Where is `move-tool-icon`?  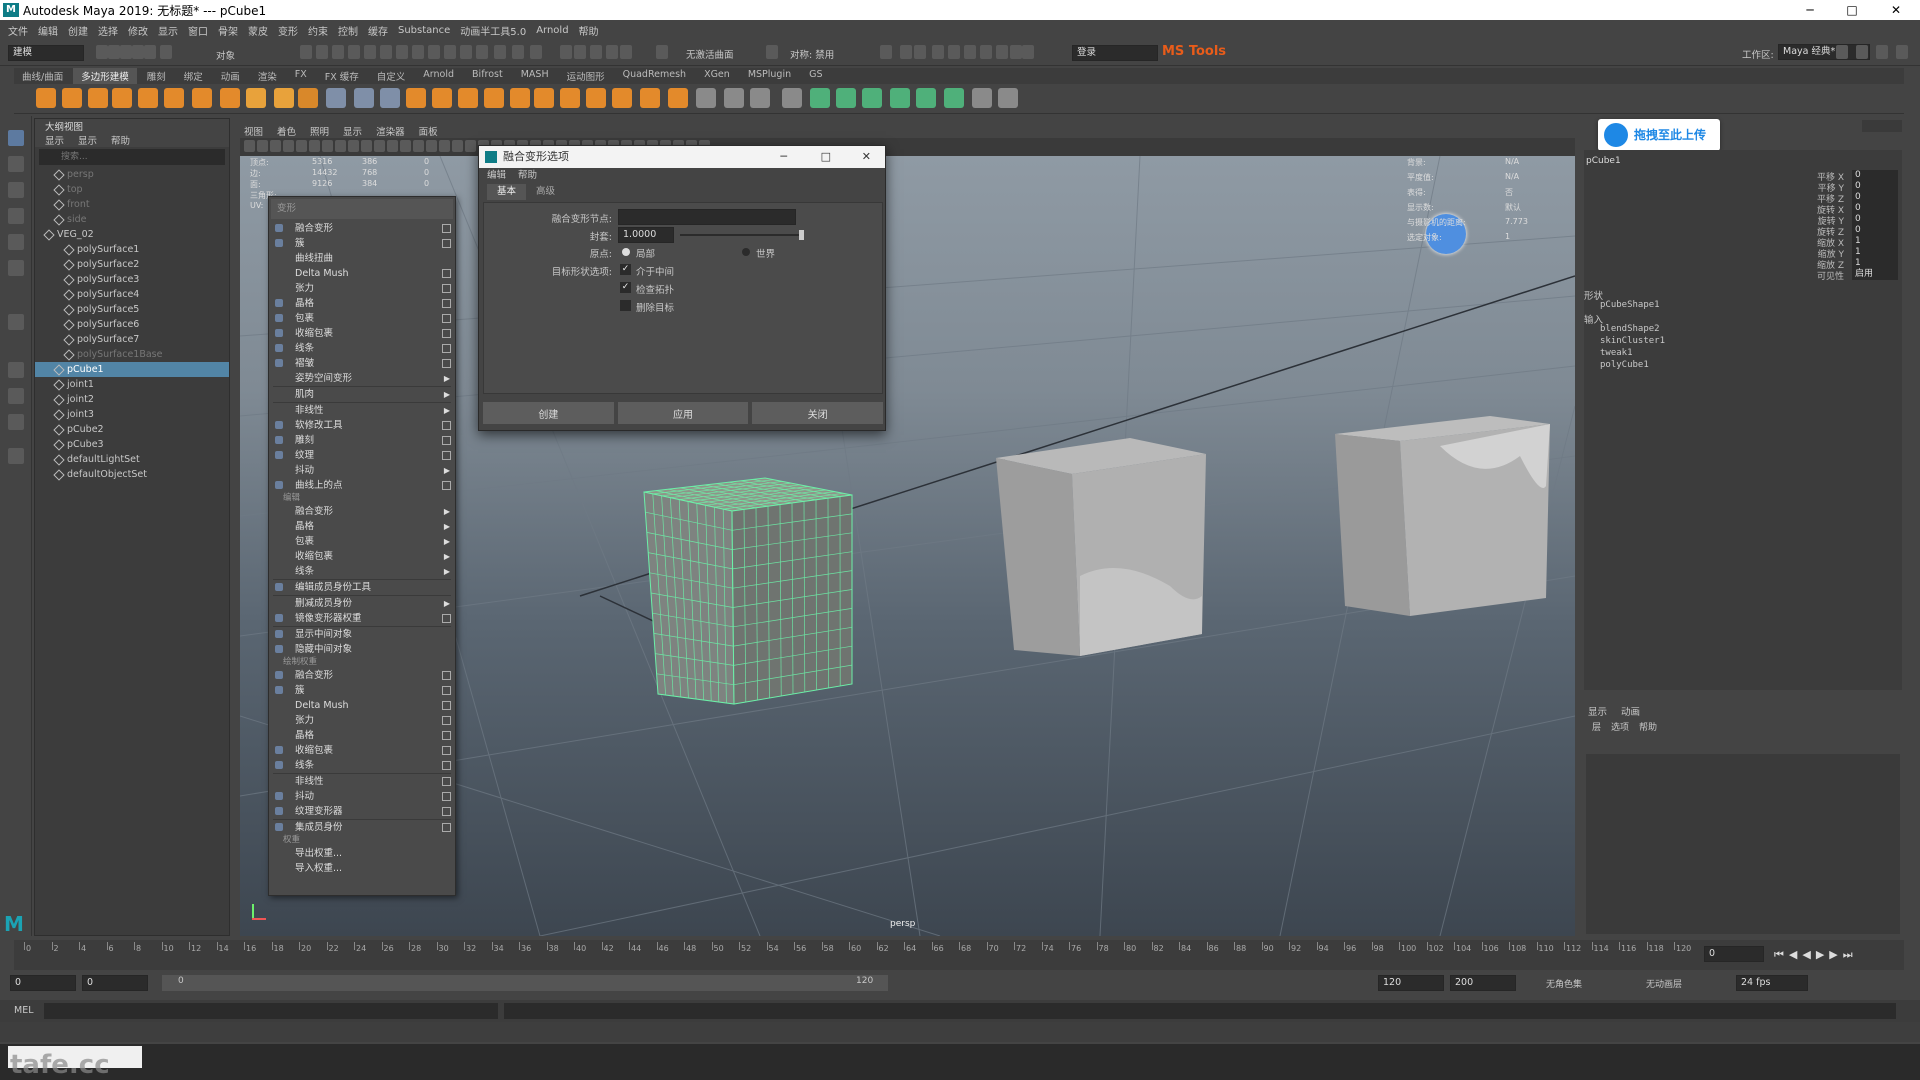
move-tool-icon is located at coordinates (16, 216).